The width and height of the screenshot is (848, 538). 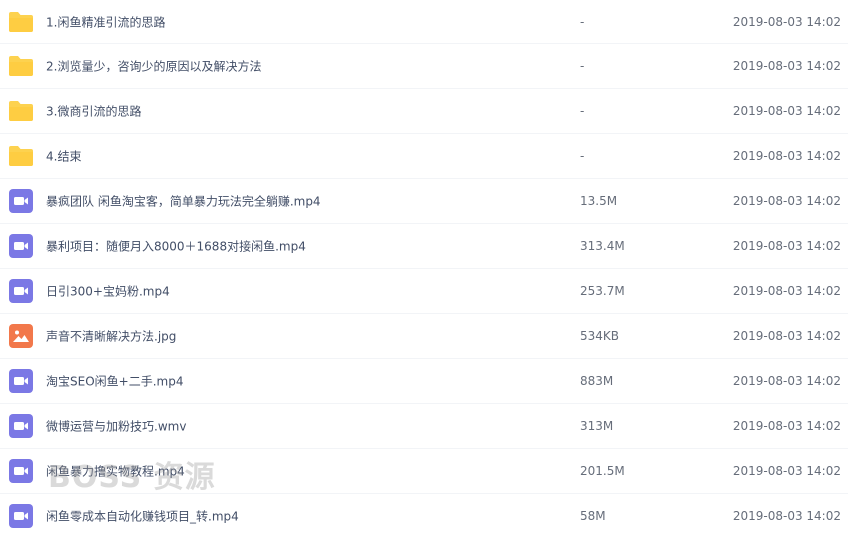 I want to click on file-size: 313.4M, so click(x=602, y=246).